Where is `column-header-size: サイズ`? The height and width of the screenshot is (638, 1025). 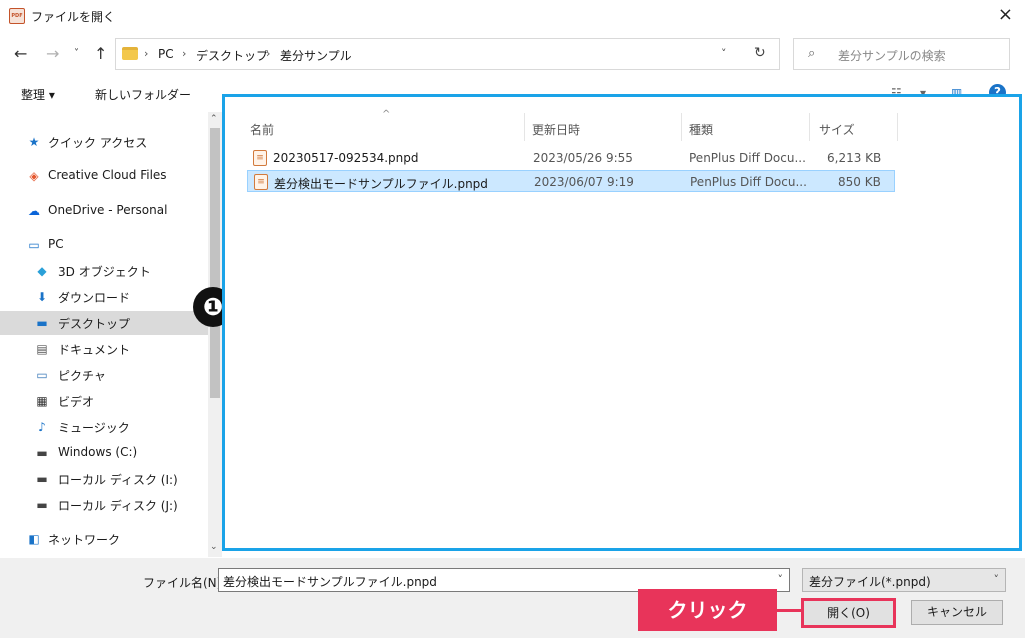
column-header-size: サイズ is located at coordinates (837, 129).